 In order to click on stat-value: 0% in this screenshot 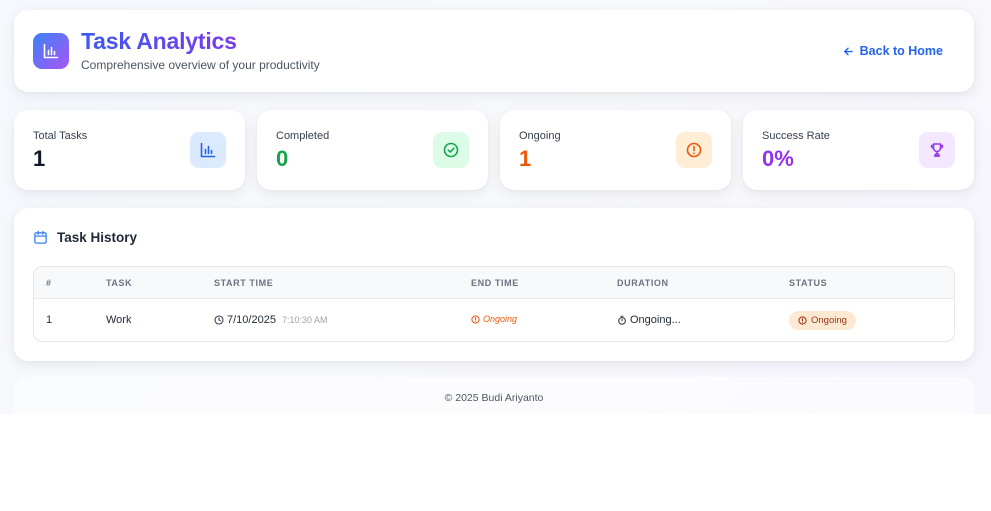, I will do `click(778, 158)`.